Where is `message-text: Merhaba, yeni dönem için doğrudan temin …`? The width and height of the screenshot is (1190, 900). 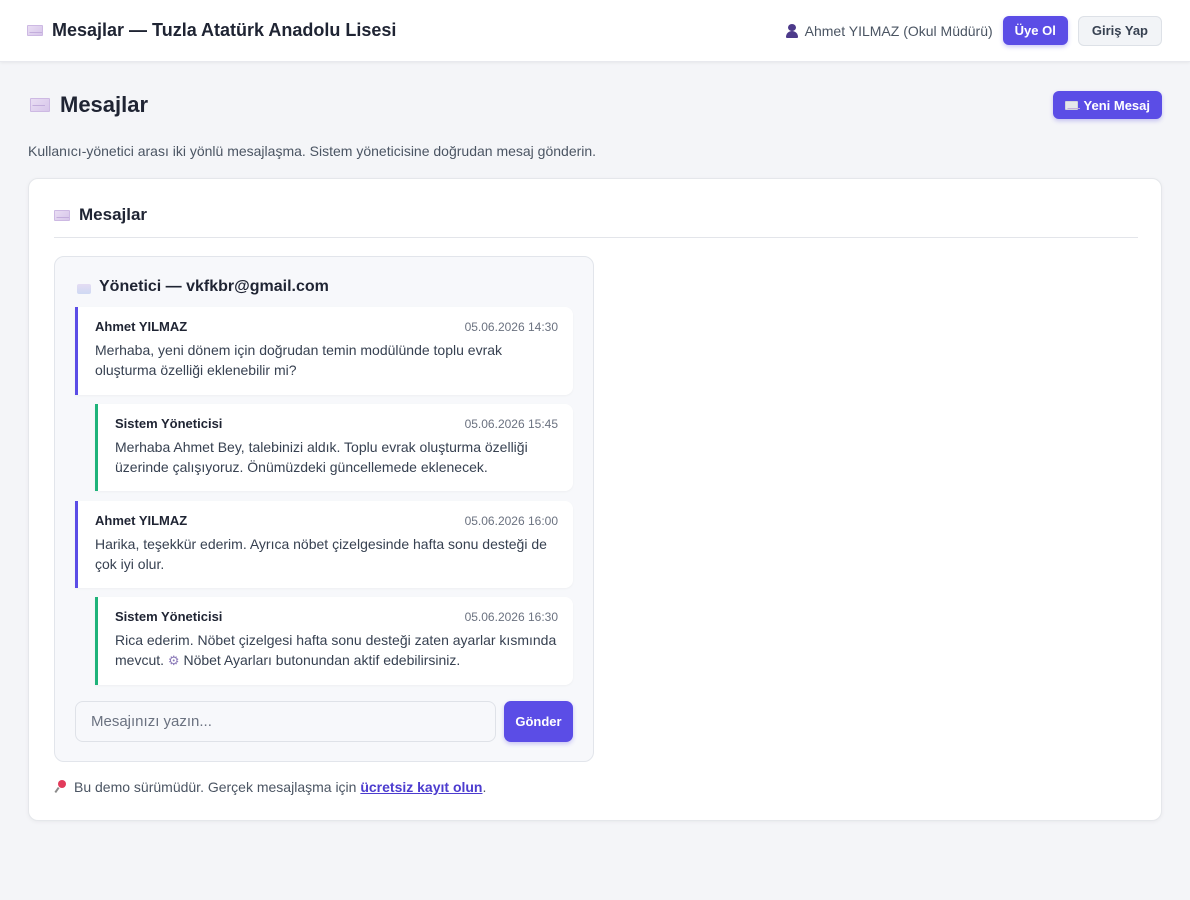
message-text: Merhaba, yeni dönem için doğrudan temin … is located at coordinates (299, 360).